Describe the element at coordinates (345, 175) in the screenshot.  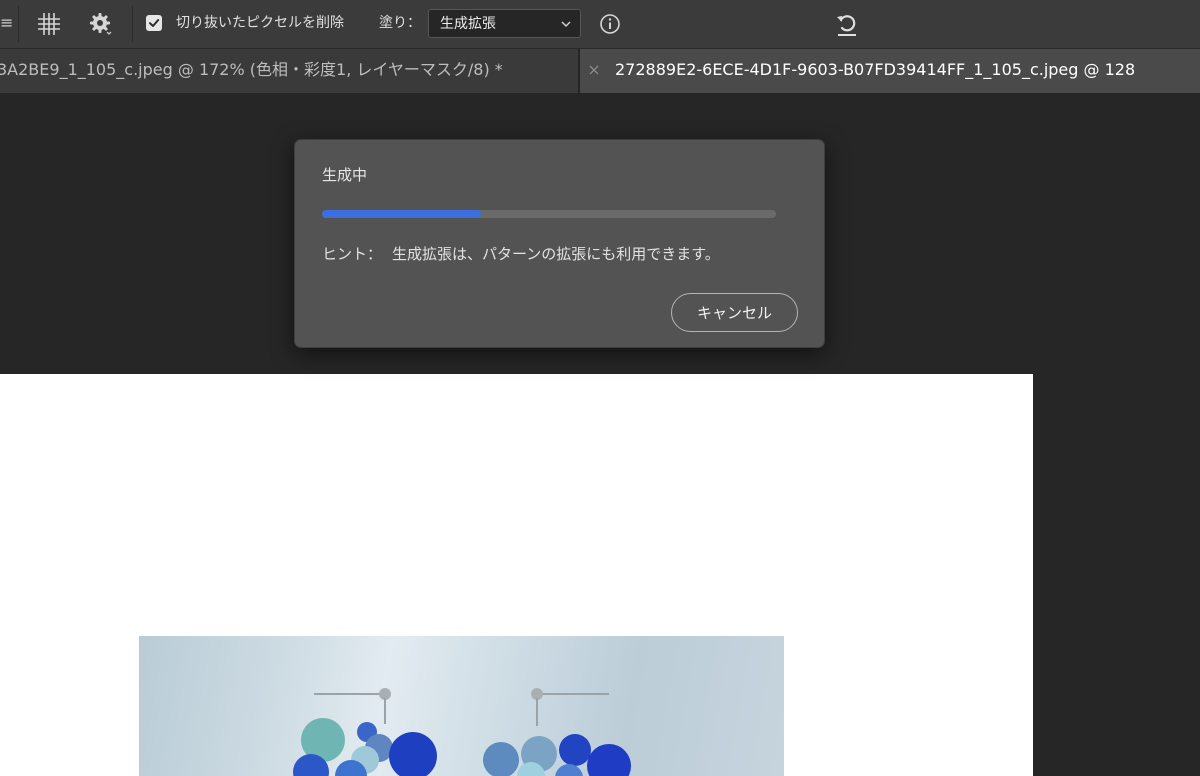
I see `dialog-title: 生成中` at that location.